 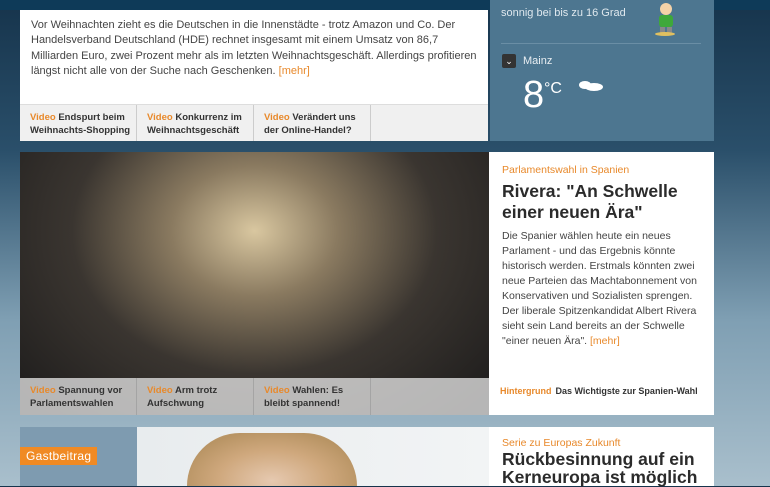 I want to click on weather-city: Mainz, so click(x=537, y=61).